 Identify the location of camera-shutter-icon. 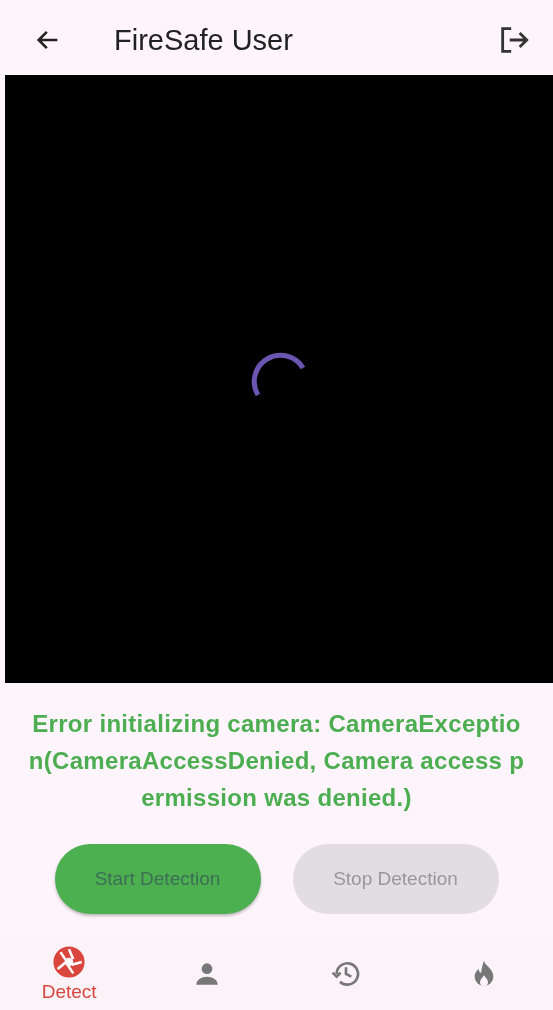
(69, 962).